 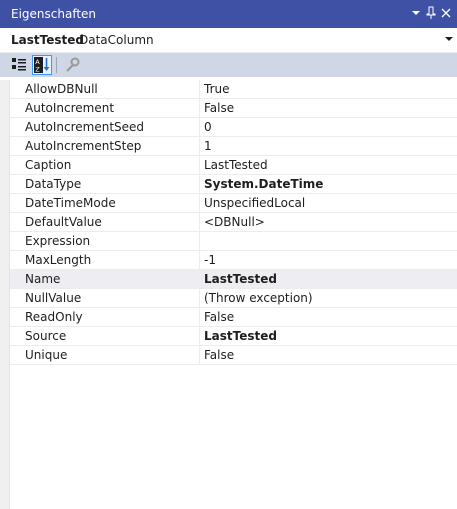 I want to click on property-row-selected: Name LastTested, so click(x=233, y=279).